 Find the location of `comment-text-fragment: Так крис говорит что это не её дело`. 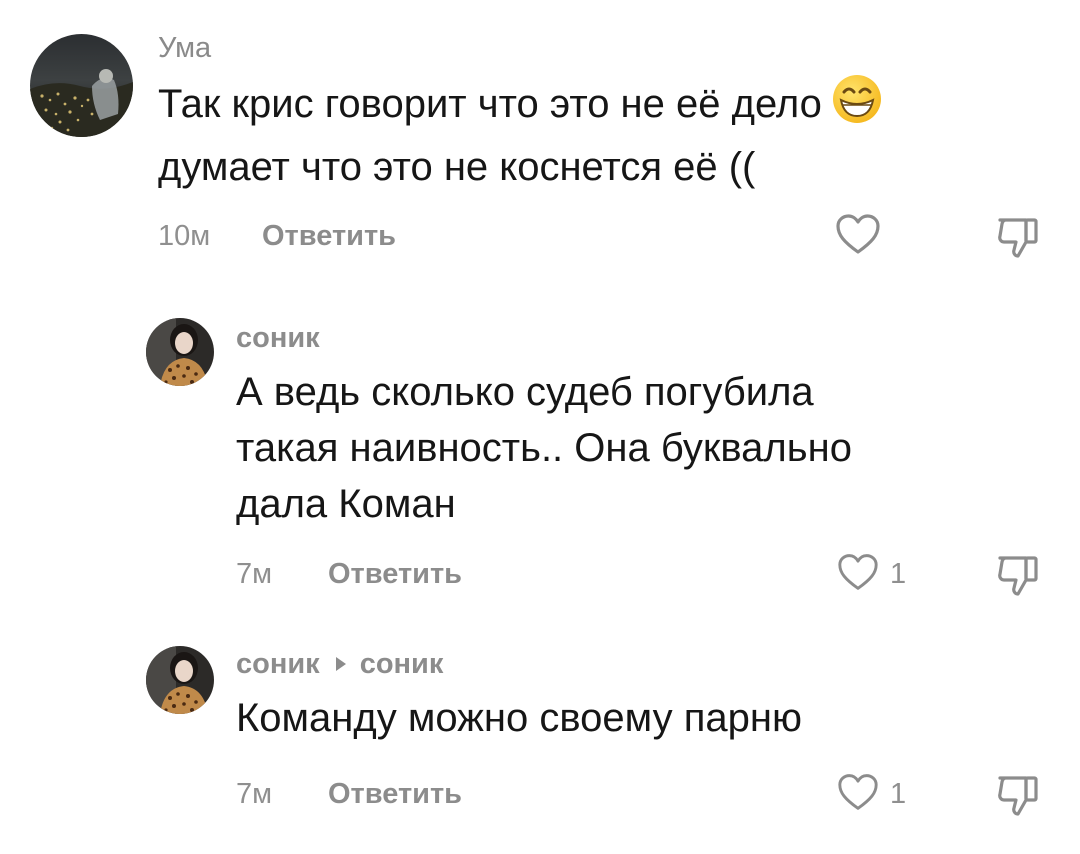

comment-text-fragment: Так крис говорит что это не её дело is located at coordinates (490, 104).